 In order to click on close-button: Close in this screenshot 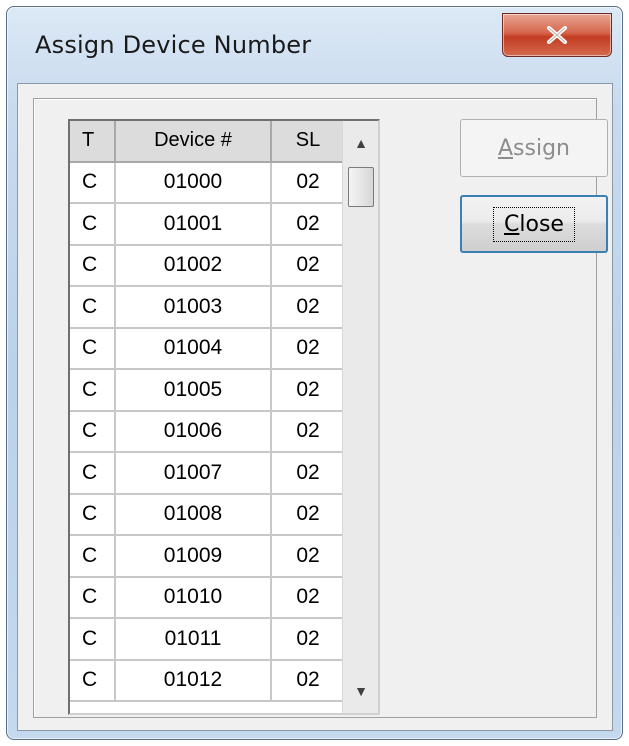, I will do `click(534, 224)`.